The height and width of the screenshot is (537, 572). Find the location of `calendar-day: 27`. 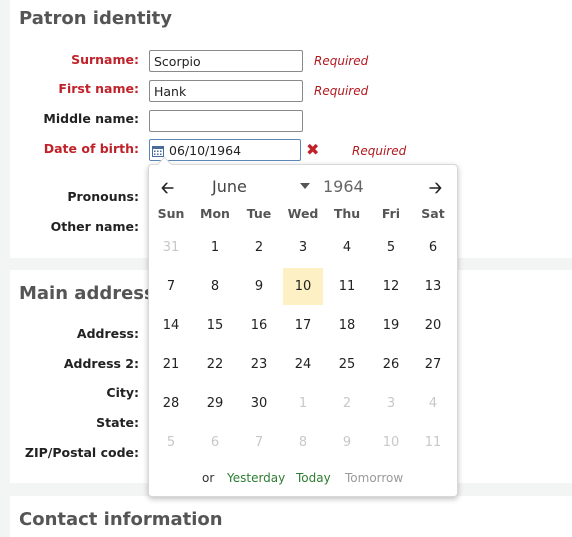

calendar-day: 27 is located at coordinates (433, 364).